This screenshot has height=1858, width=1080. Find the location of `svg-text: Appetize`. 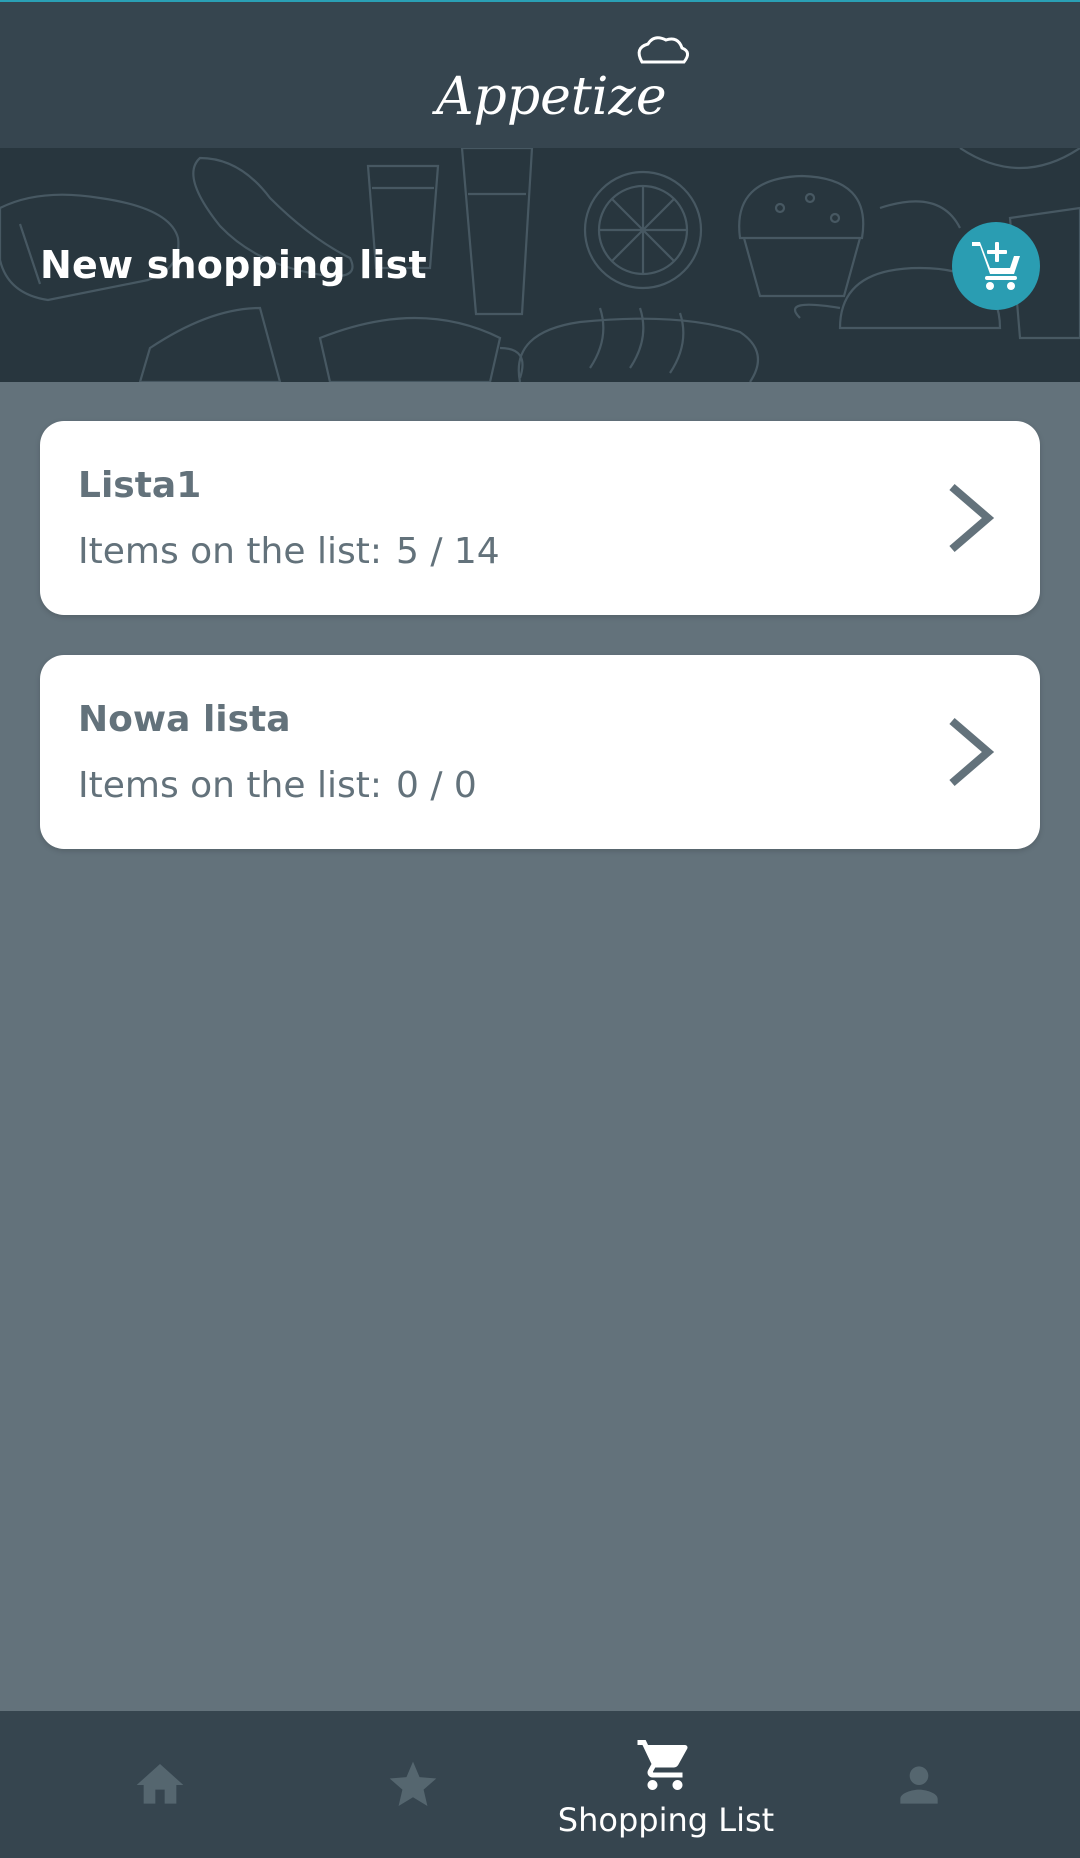

svg-text: Appetize is located at coordinates (549, 97).